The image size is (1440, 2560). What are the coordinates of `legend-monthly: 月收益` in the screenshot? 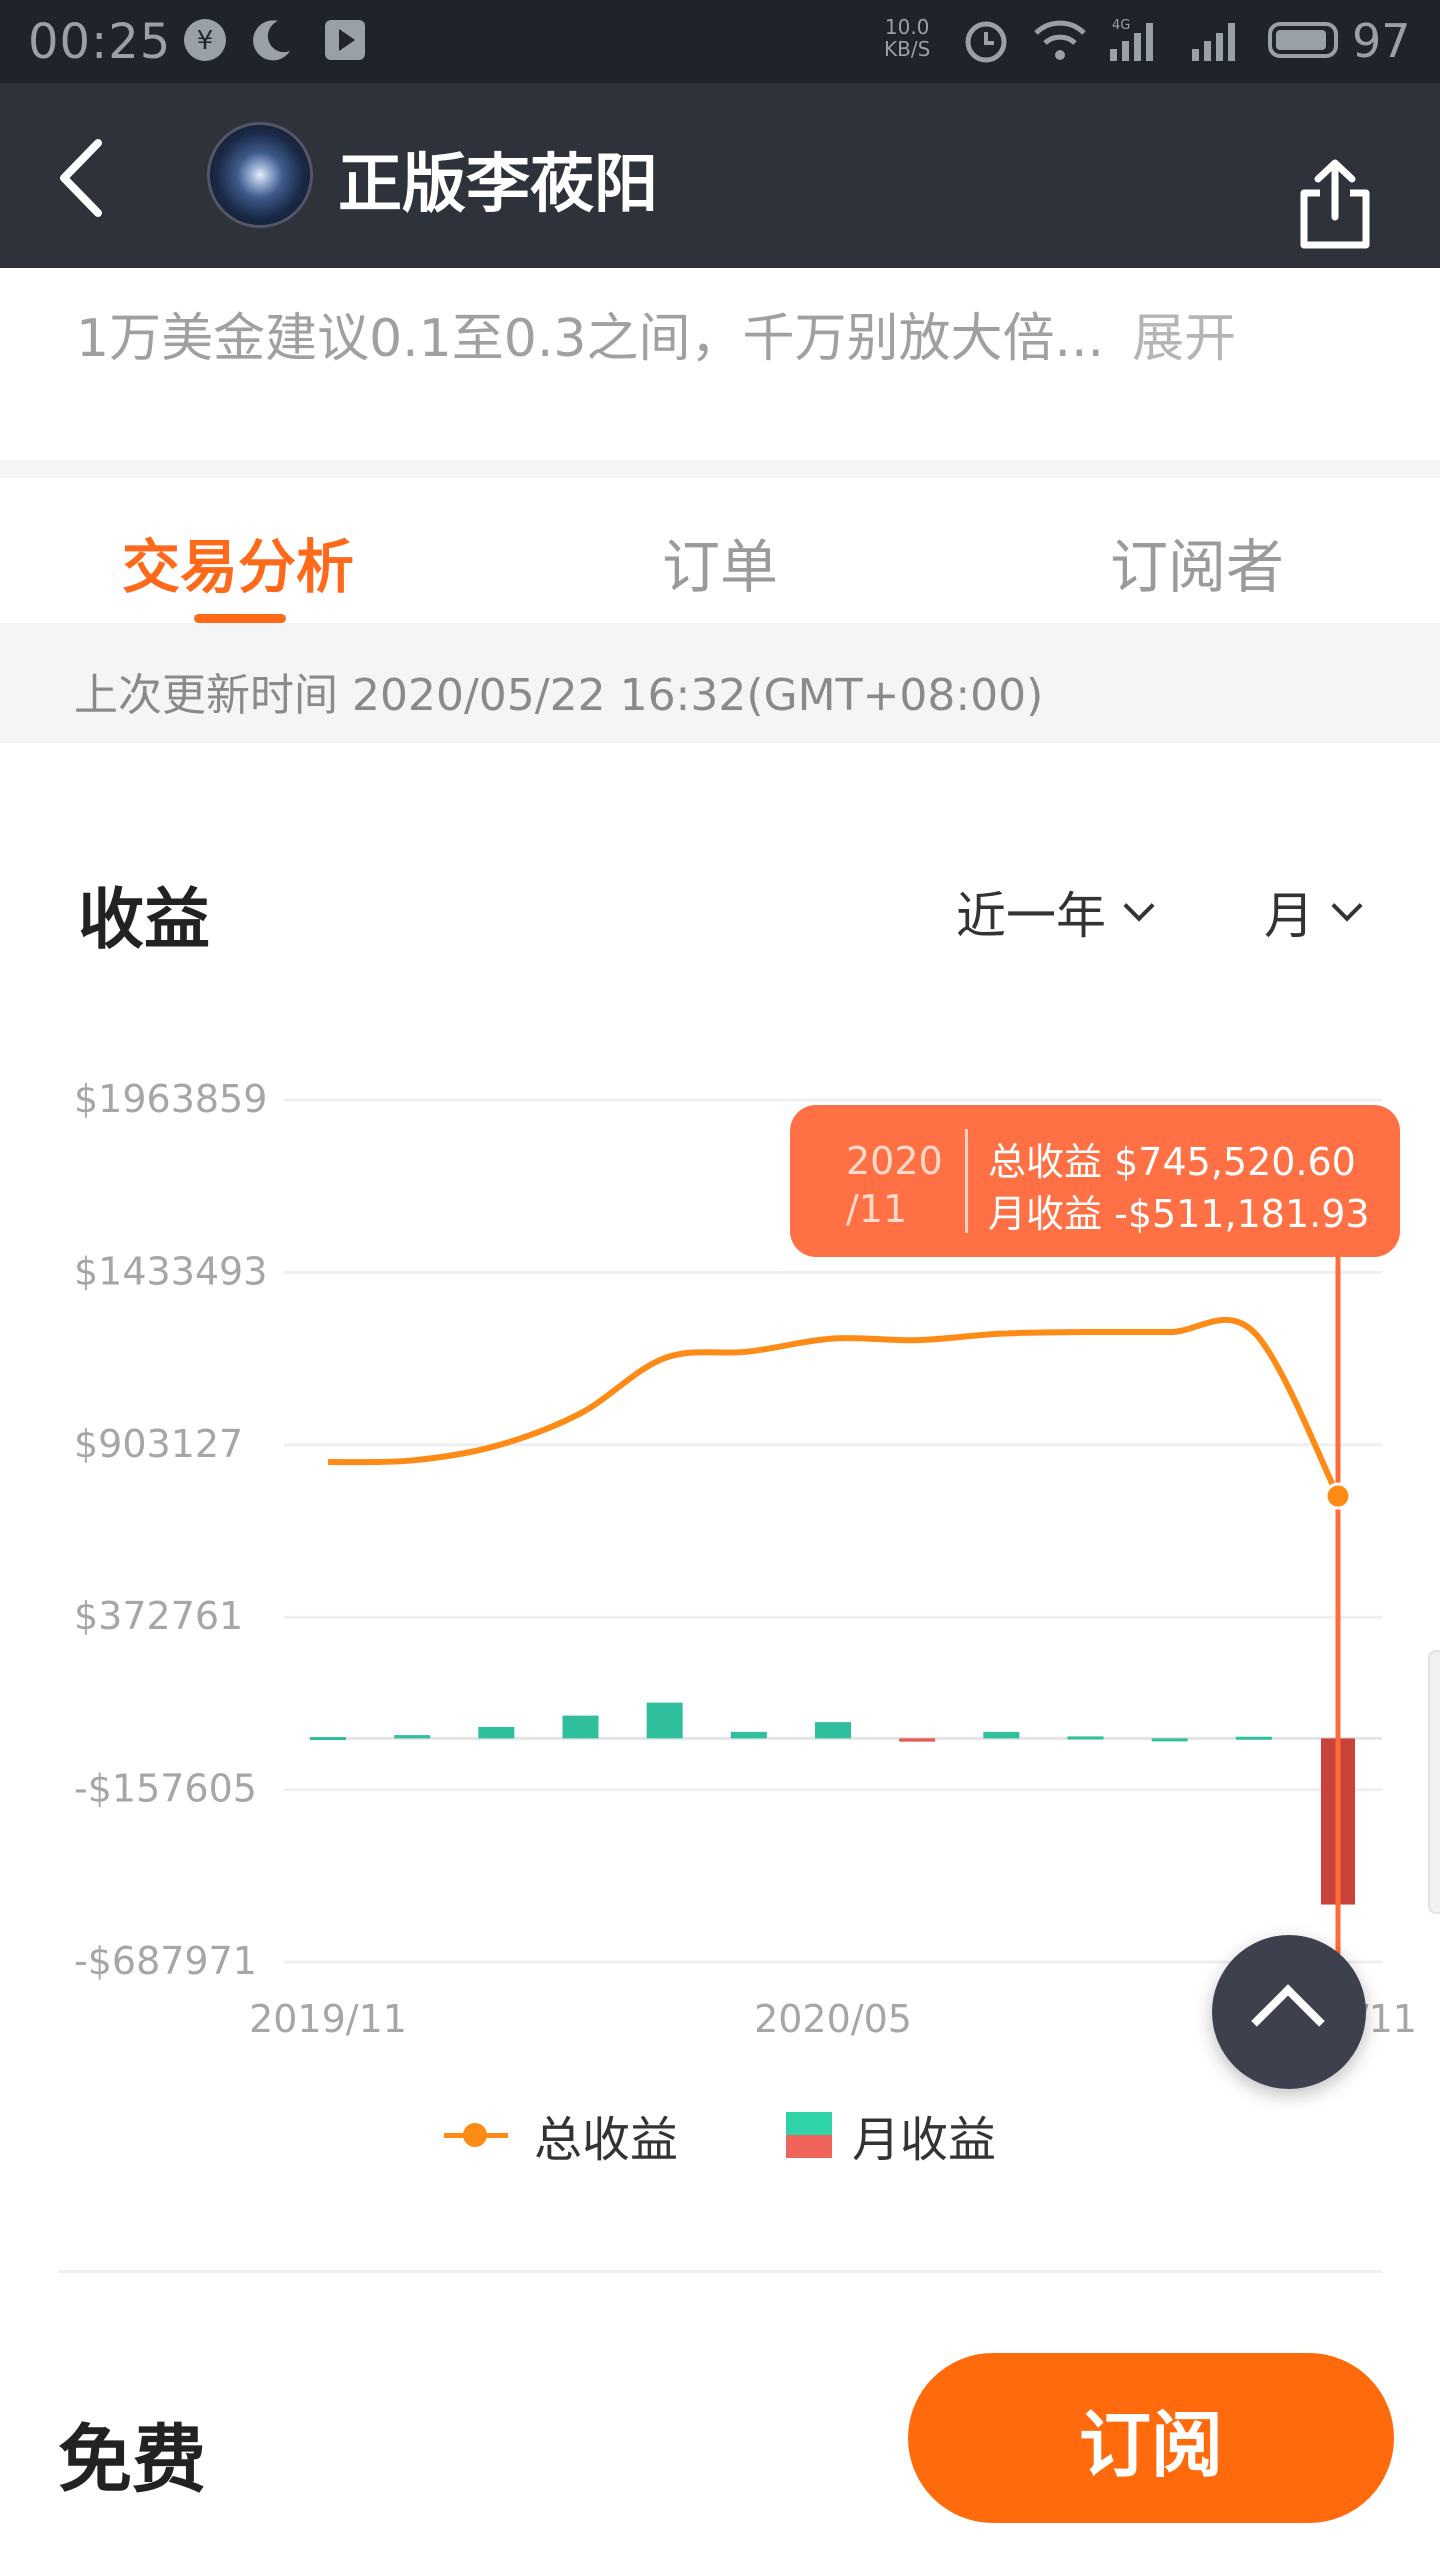 It's located at (891, 2135).